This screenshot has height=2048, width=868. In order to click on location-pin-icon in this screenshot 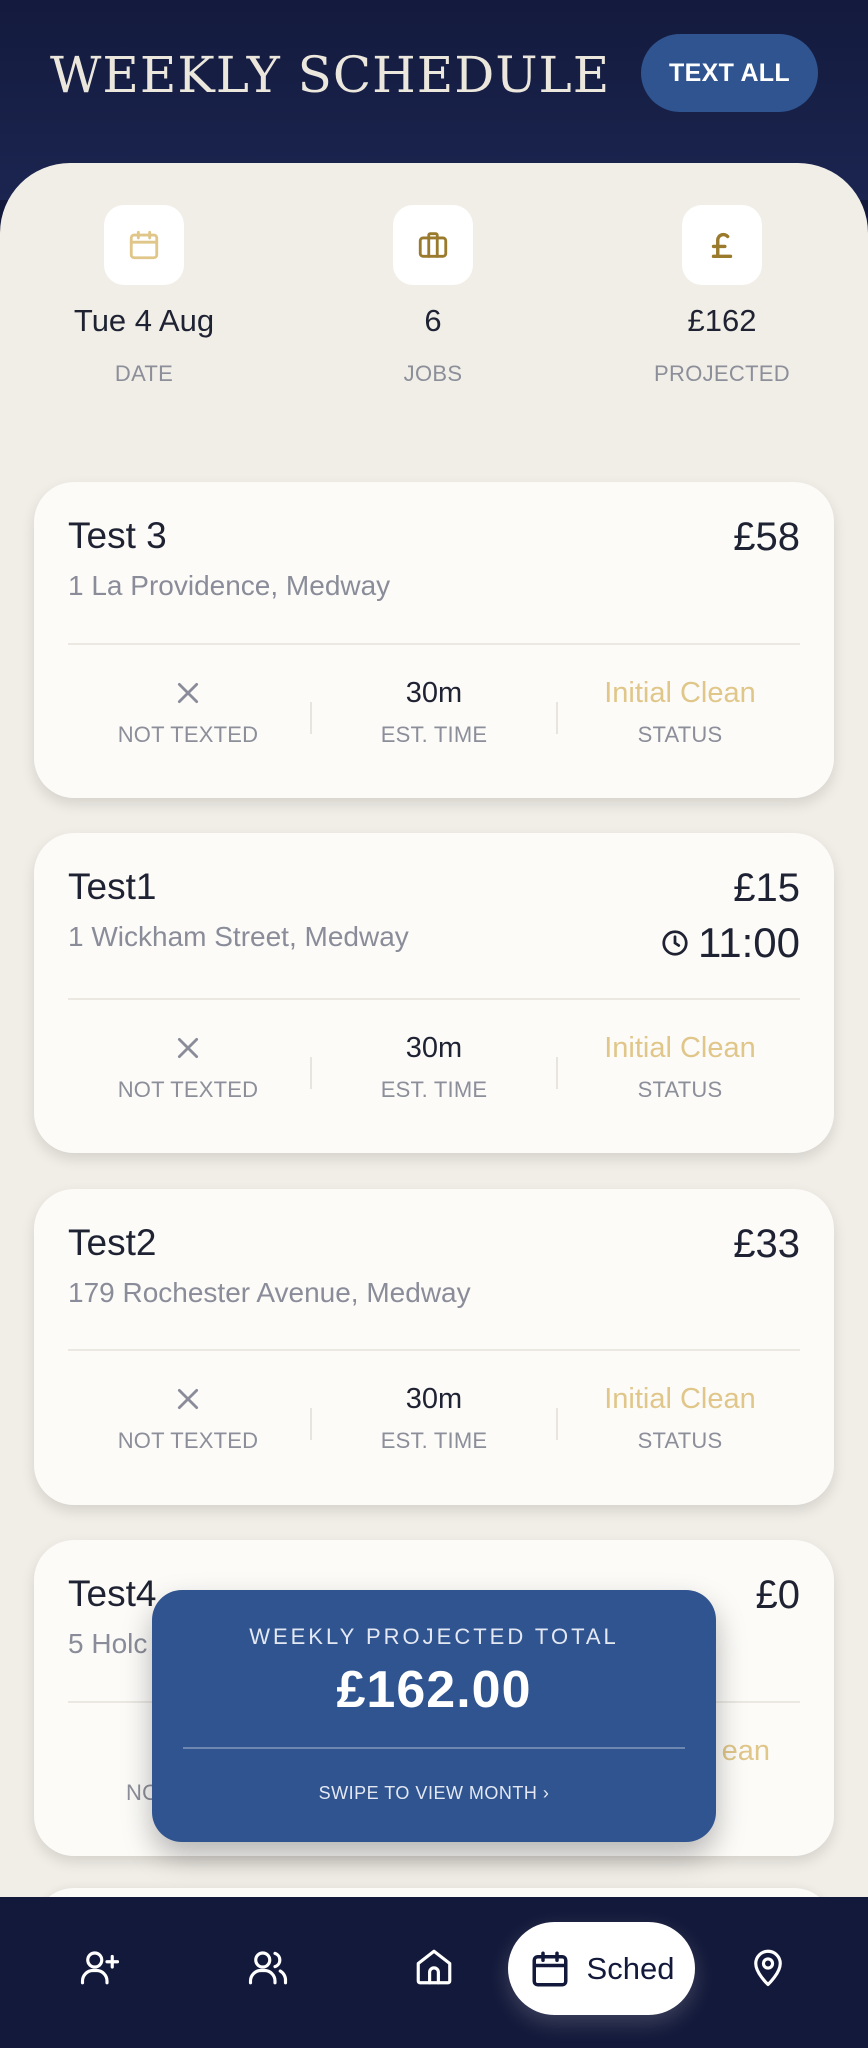, I will do `click(768, 1967)`.